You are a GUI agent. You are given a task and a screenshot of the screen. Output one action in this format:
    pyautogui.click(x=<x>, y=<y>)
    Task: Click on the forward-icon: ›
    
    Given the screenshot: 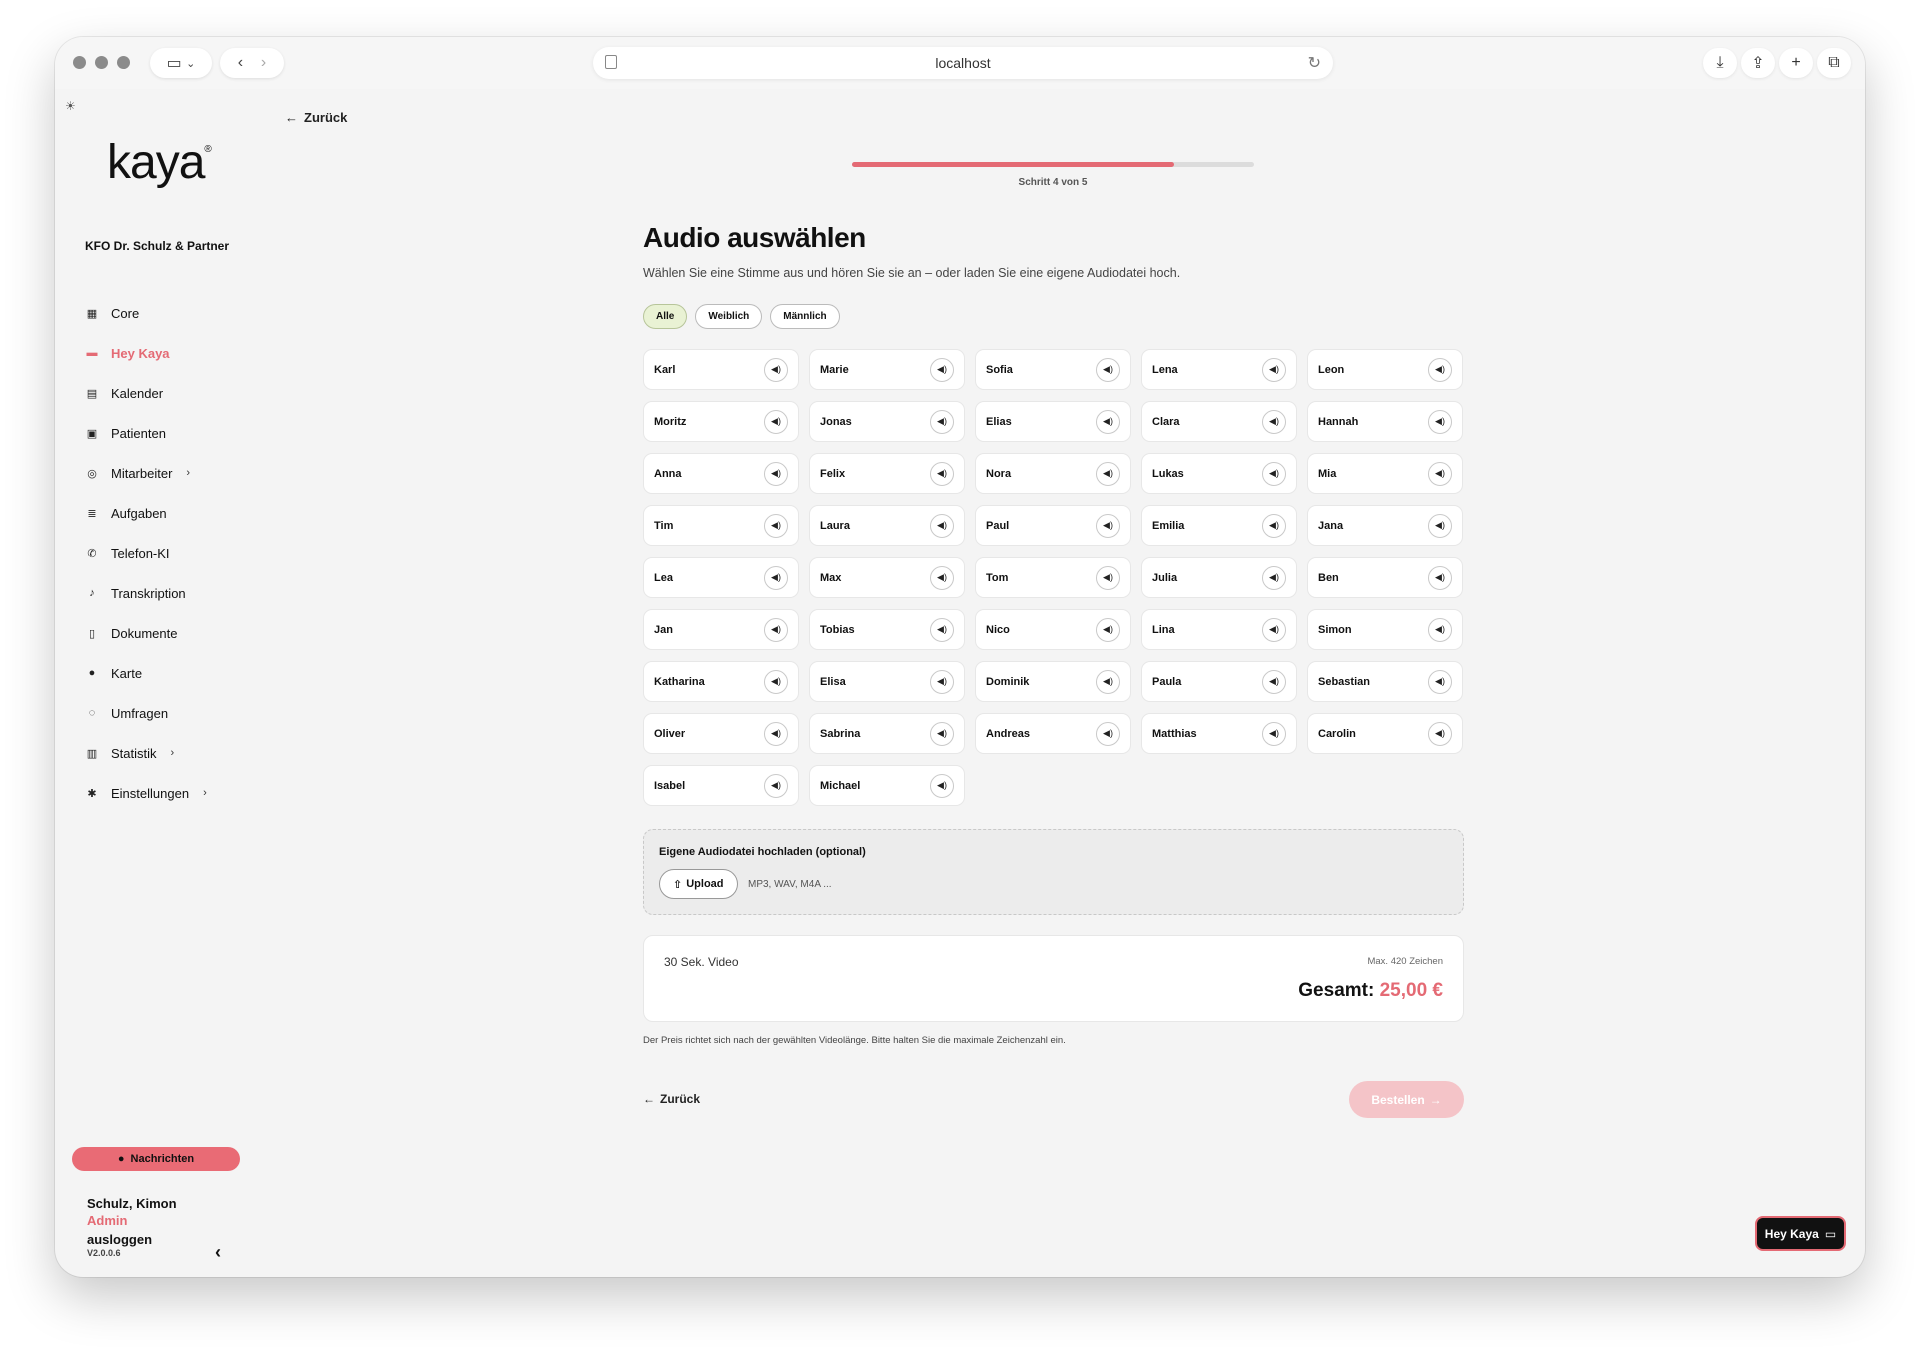 What is the action you would take?
    pyautogui.click(x=263, y=63)
    